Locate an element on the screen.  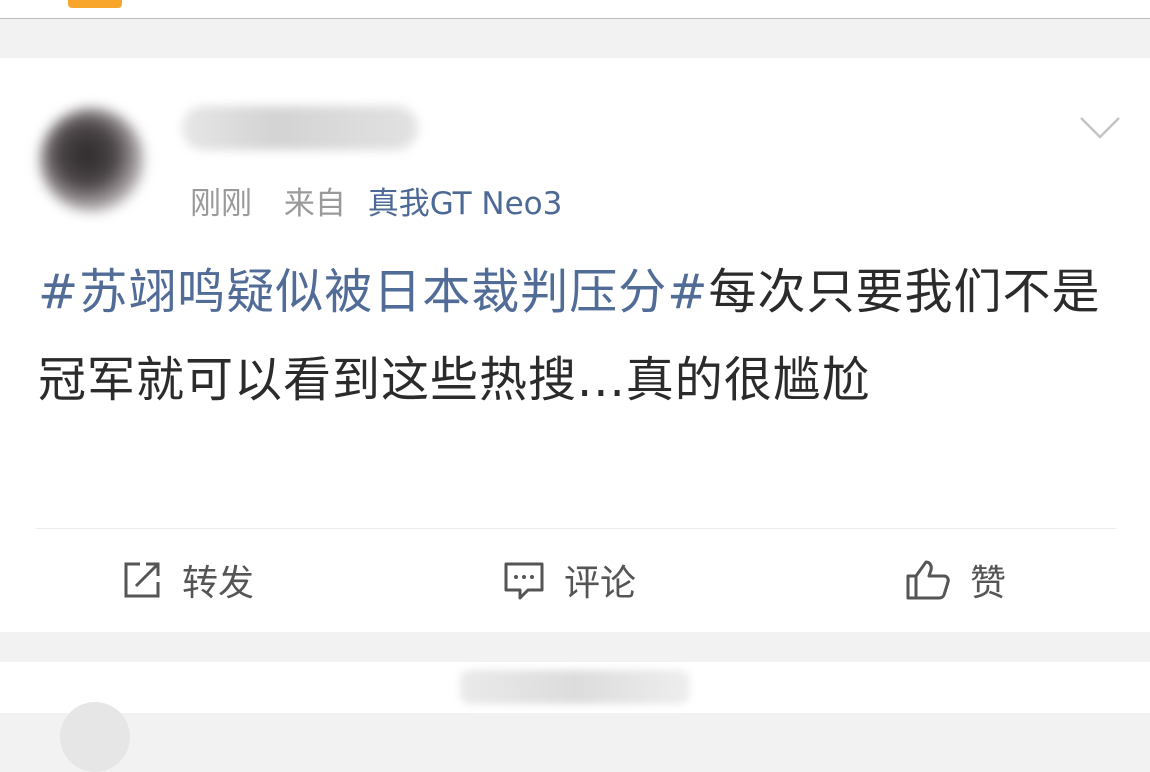
comment-label: 评论 is located at coordinates (600, 583).